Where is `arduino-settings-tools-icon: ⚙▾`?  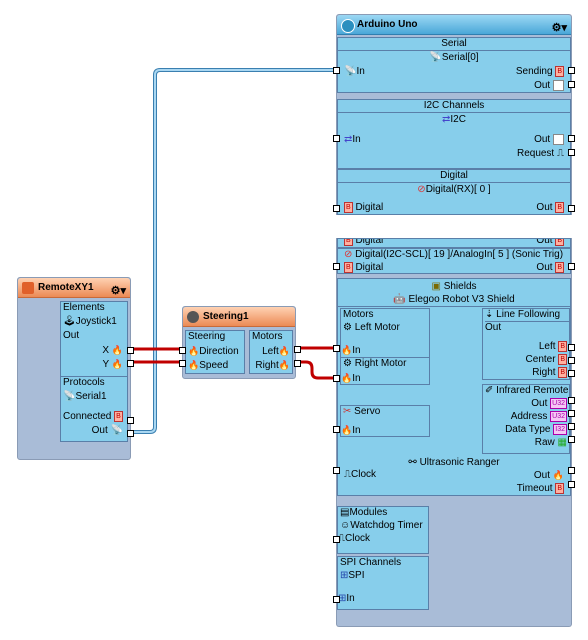 arduino-settings-tools-icon: ⚙▾ is located at coordinates (559, 28).